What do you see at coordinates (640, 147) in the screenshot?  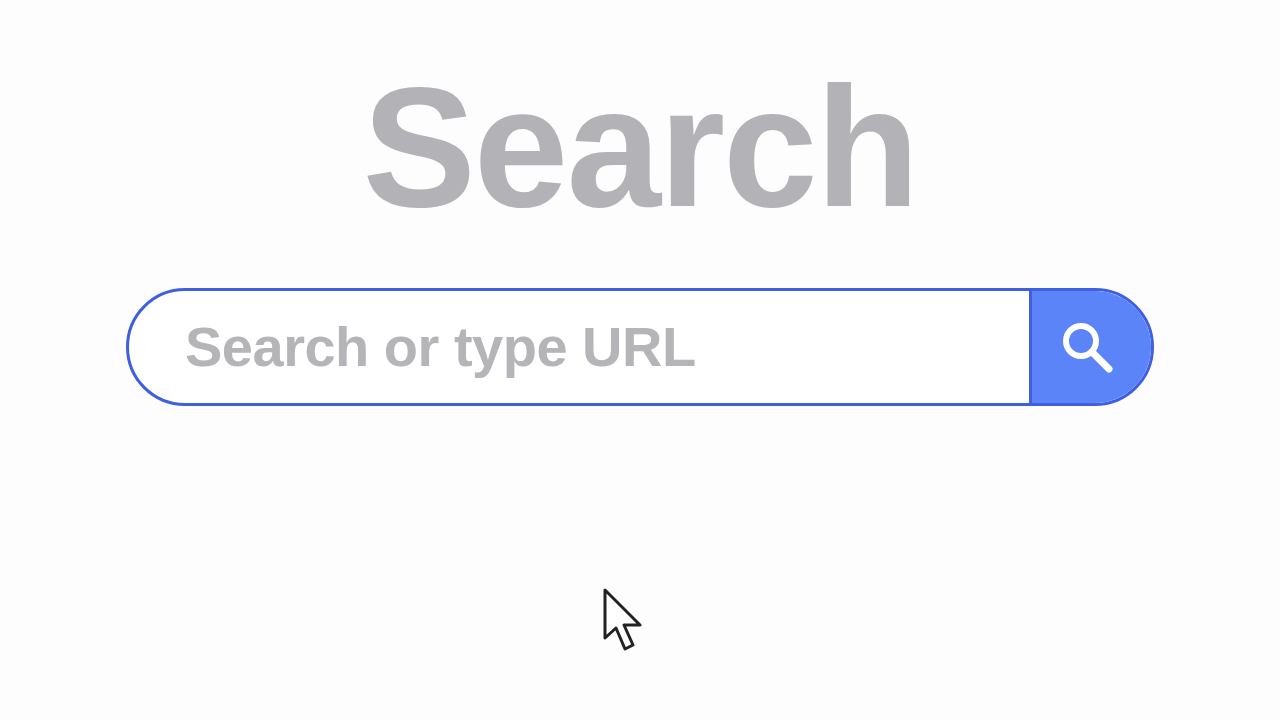 I see `page-title: Search` at bounding box center [640, 147].